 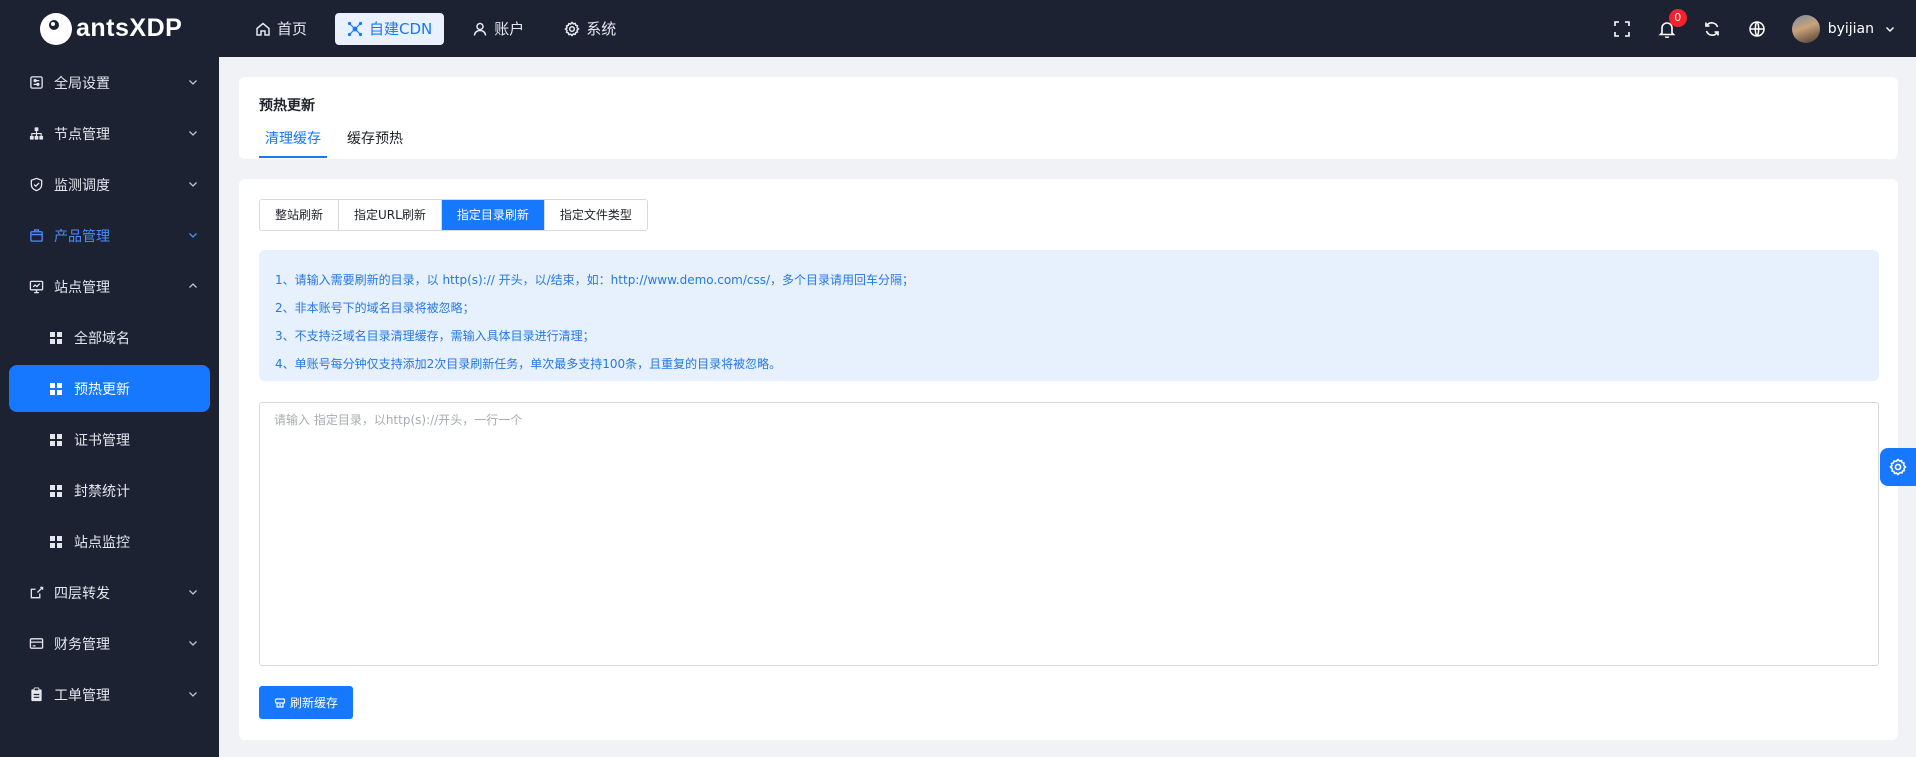 I want to click on sidebar-item-label: 监测调度, so click(x=82, y=185).